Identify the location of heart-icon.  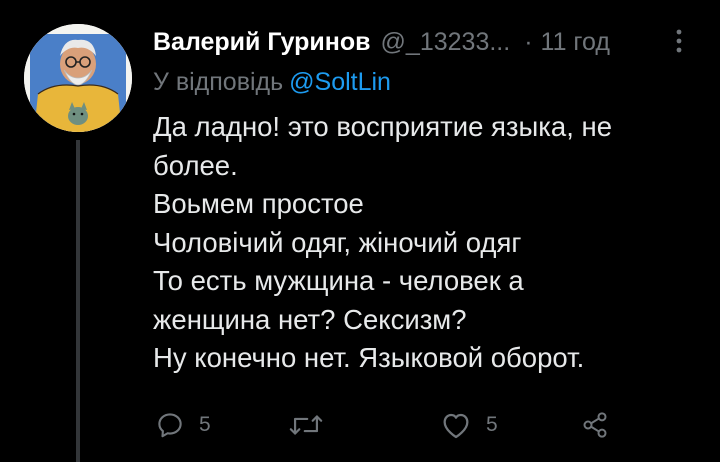
(456, 426).